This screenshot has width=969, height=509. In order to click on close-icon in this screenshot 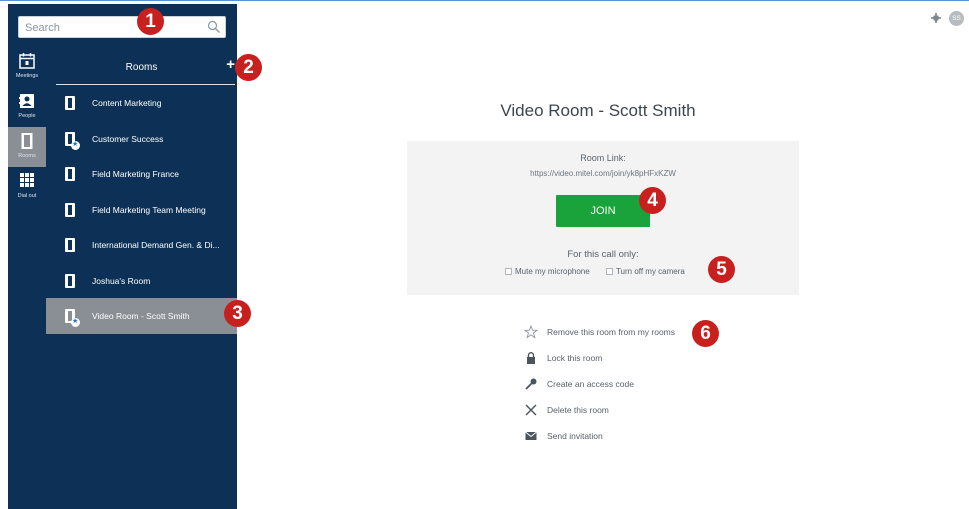, I will do `click(531, 410)`.